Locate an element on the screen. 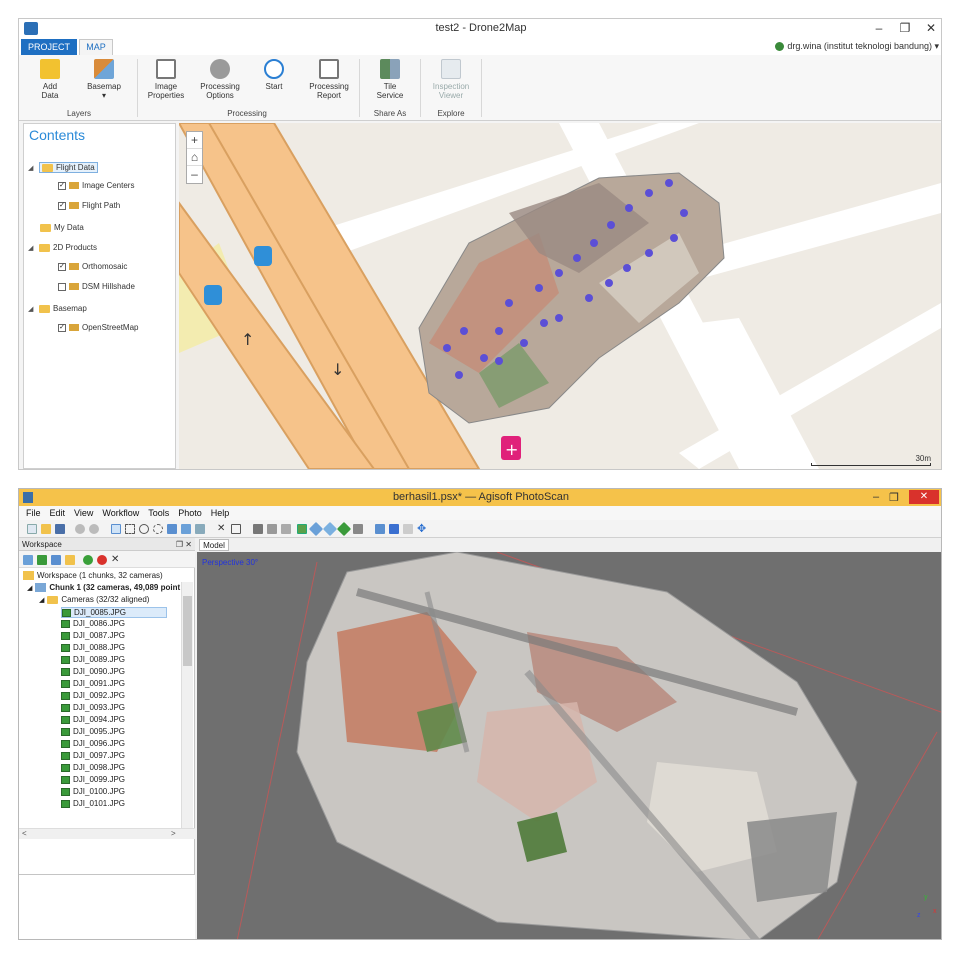 The width and height of the screenshot is (960, 960). tree-dsm-hillshade: DSM Hillshade is located at coordinates (96, 286).